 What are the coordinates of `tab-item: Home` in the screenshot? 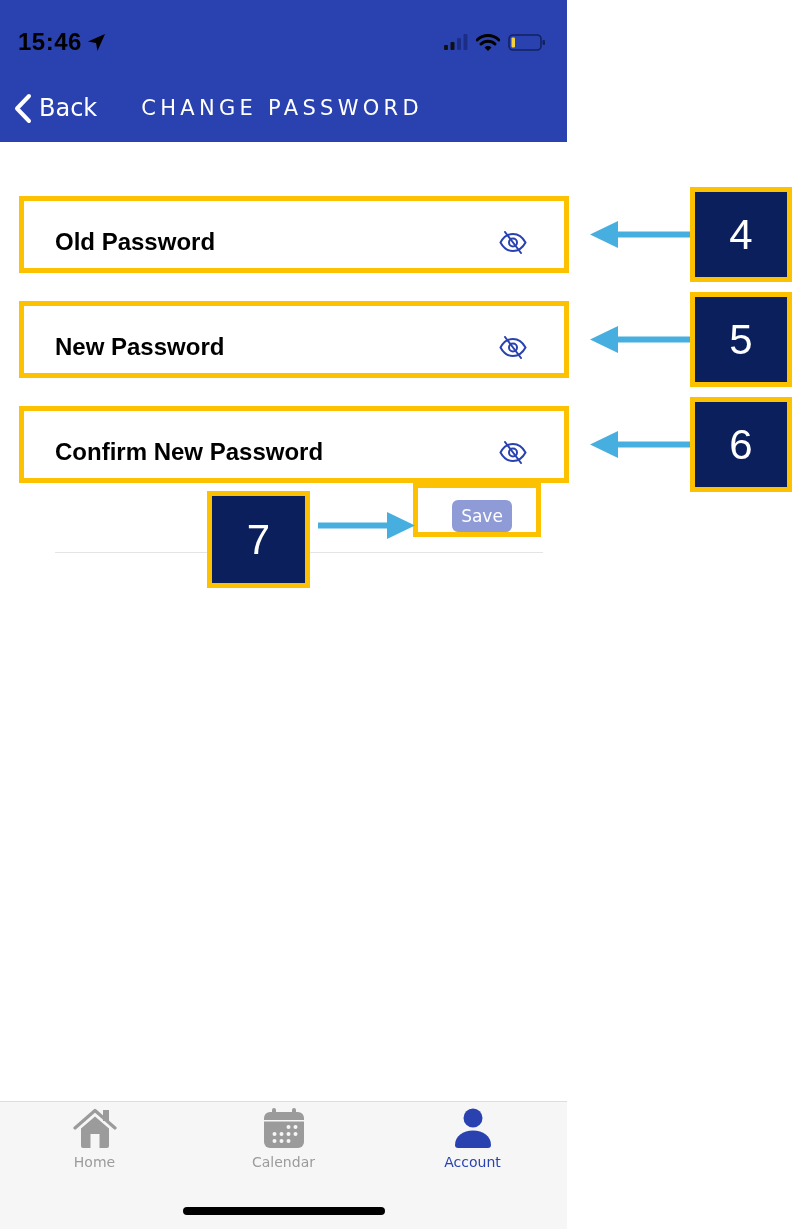 It's located at (94, 1139).